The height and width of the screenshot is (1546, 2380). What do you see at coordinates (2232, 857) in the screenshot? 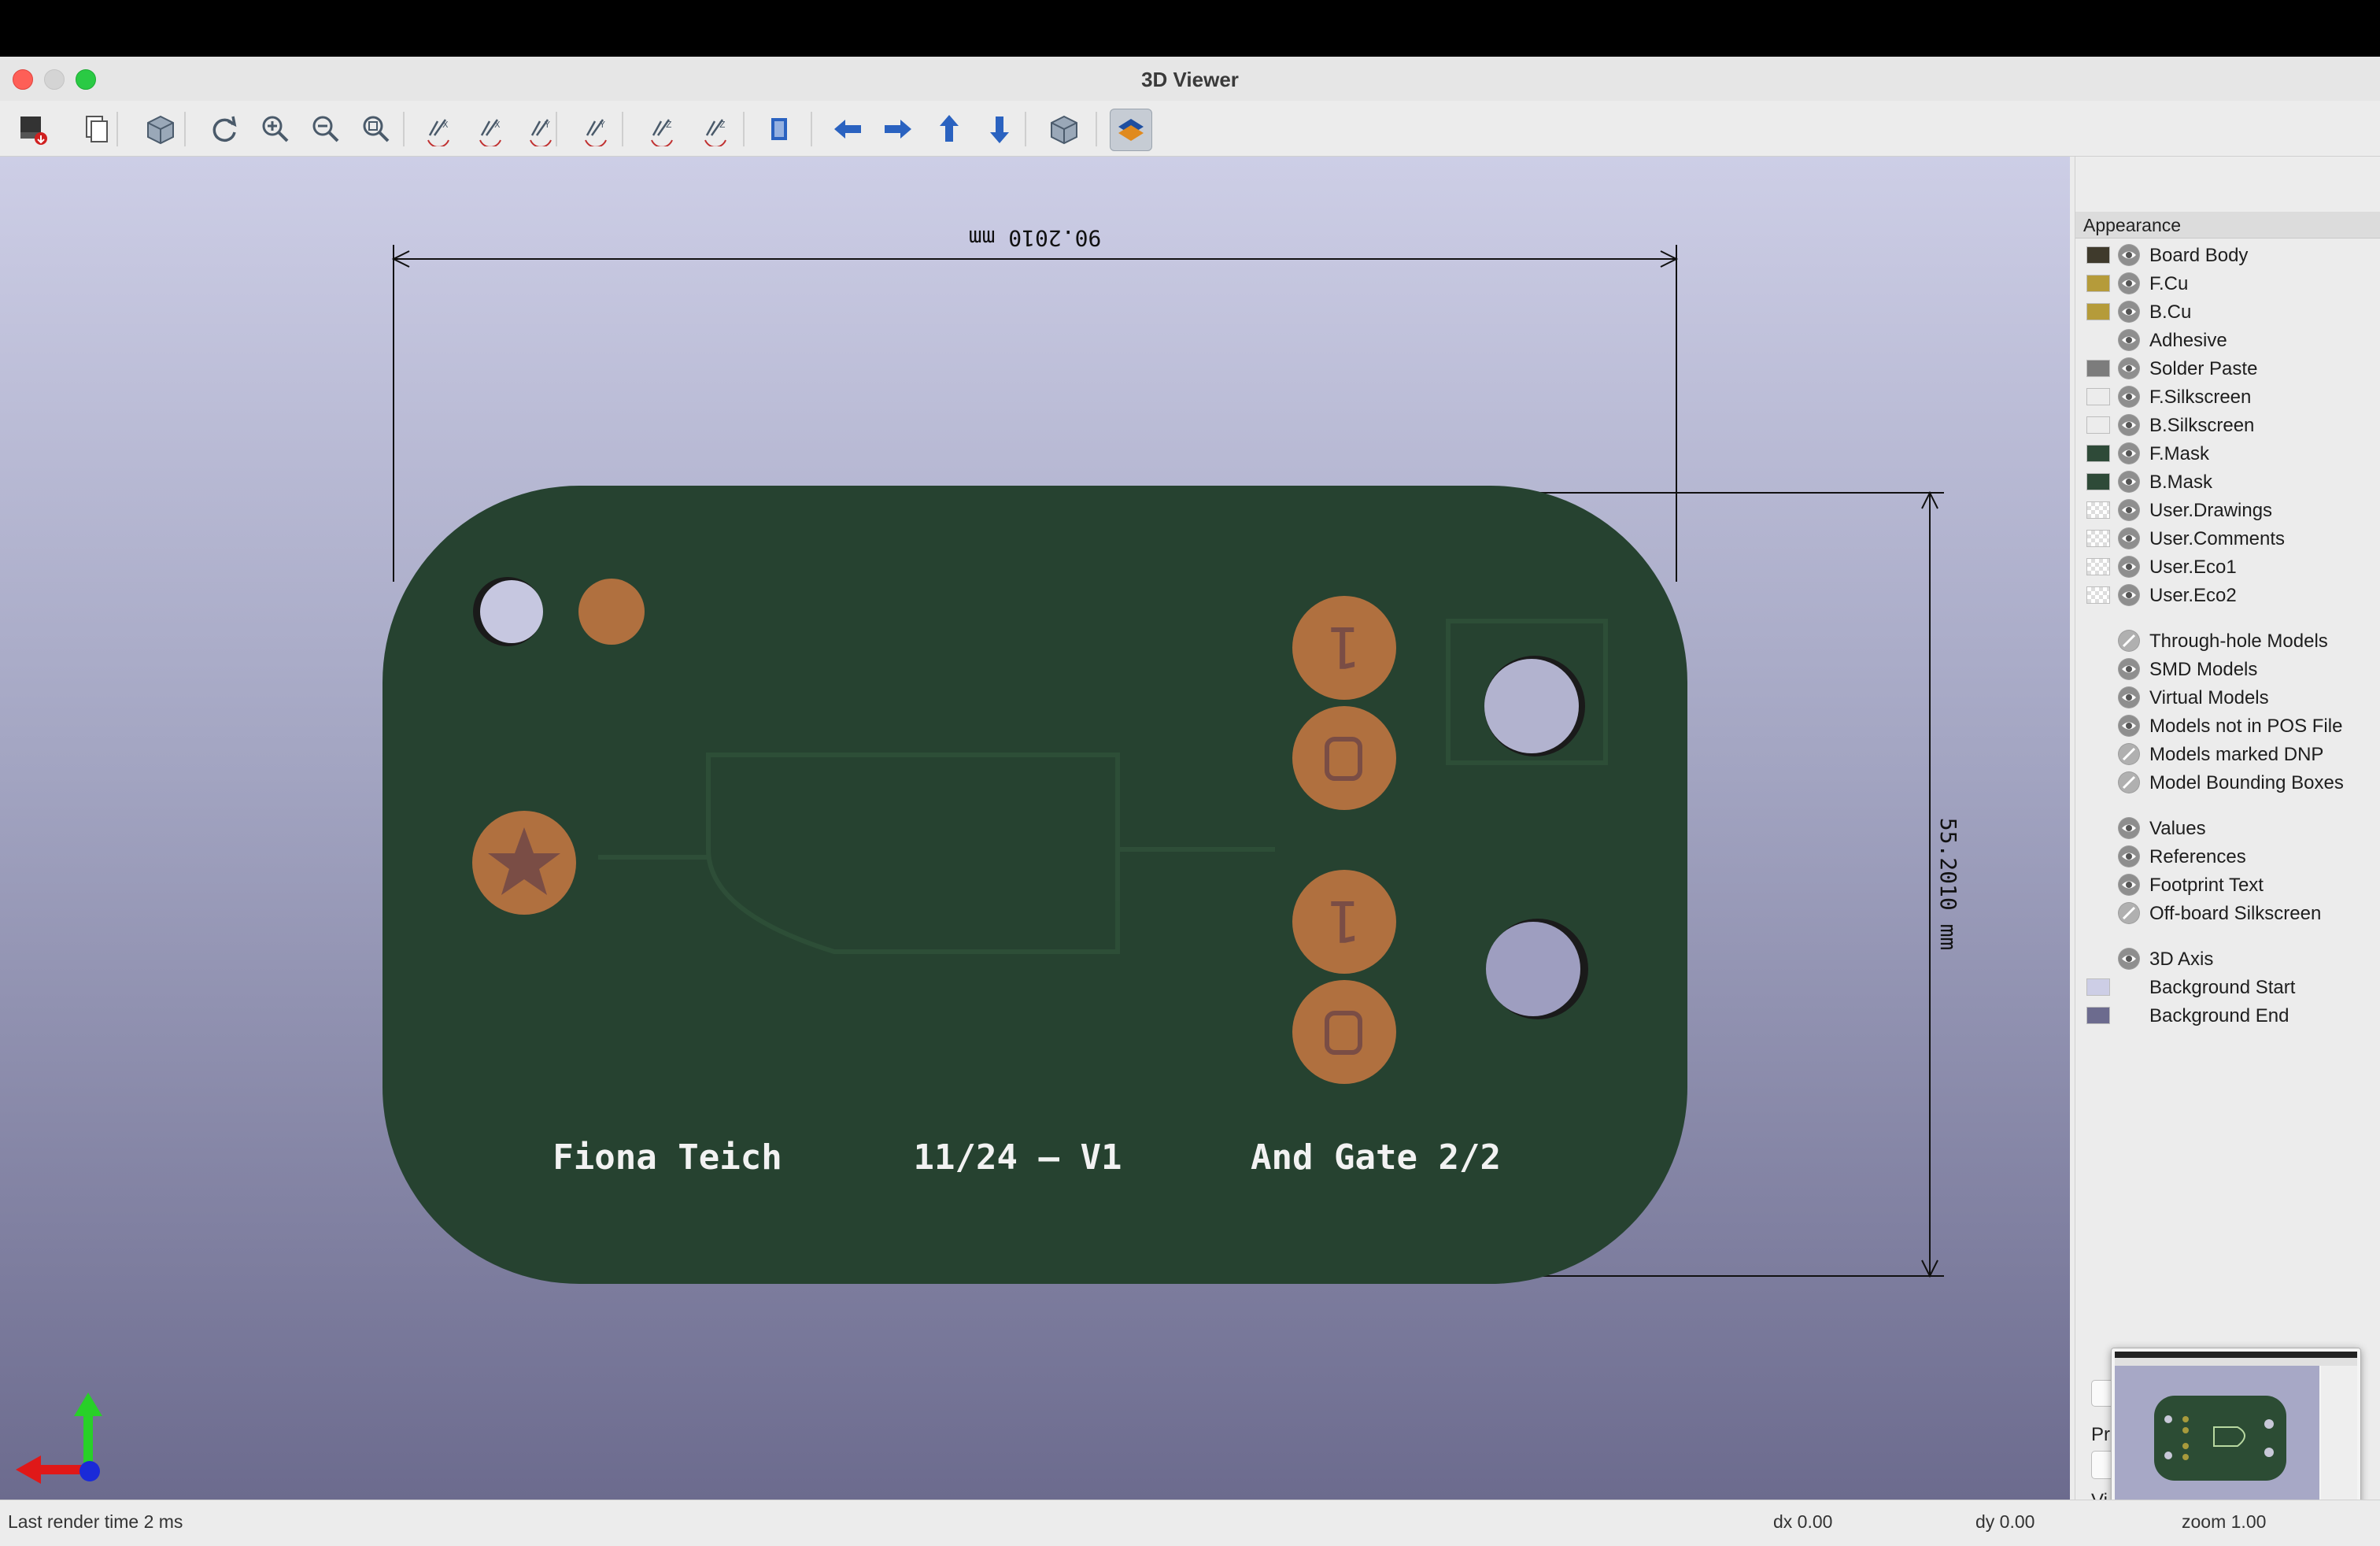
I see `appearance-row: References` at bounding box center [2232, 857].